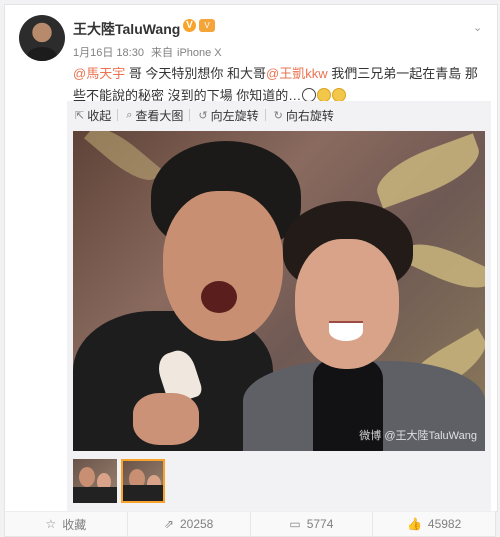  I want to click on rotate-right-button: ↻ 向右旋转, so click(304, 115).